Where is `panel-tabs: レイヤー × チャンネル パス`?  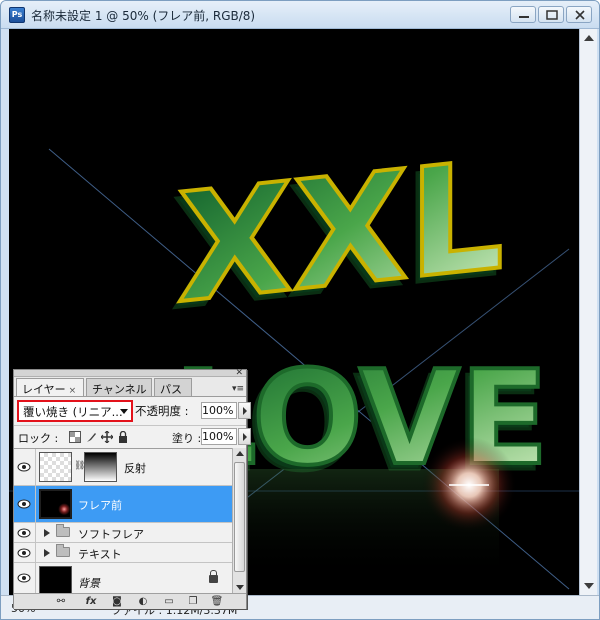
panel-tabs: レイヤー × チャンネル パス is located at coordinates (130, 387).